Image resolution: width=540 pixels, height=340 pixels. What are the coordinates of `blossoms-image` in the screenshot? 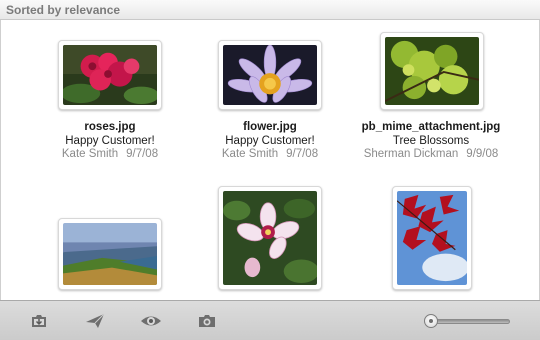 It's located at (432, 71).